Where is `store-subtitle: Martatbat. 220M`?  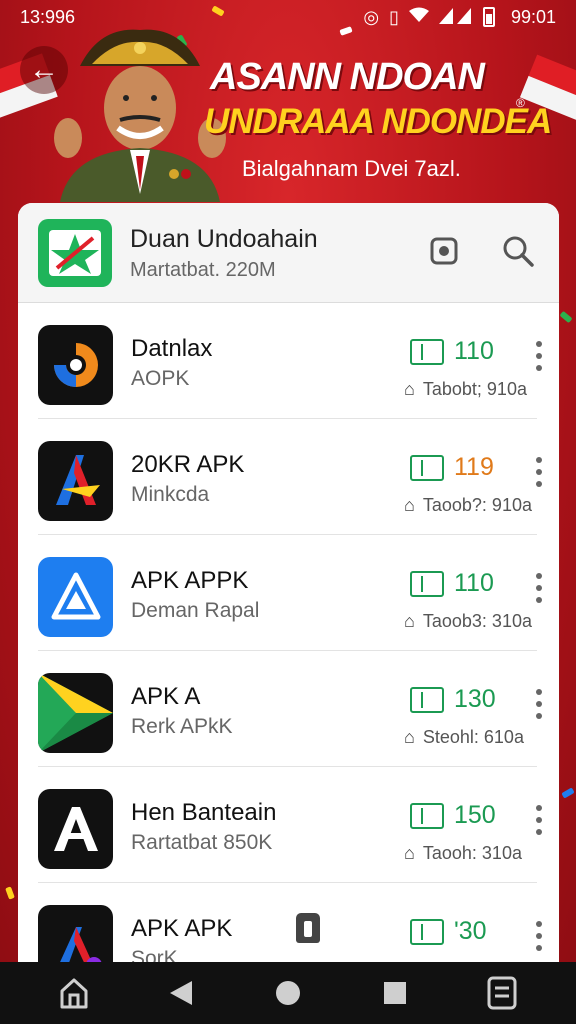
store-subtitle: Martatbat. 220M is located at coordinates (203, 270).